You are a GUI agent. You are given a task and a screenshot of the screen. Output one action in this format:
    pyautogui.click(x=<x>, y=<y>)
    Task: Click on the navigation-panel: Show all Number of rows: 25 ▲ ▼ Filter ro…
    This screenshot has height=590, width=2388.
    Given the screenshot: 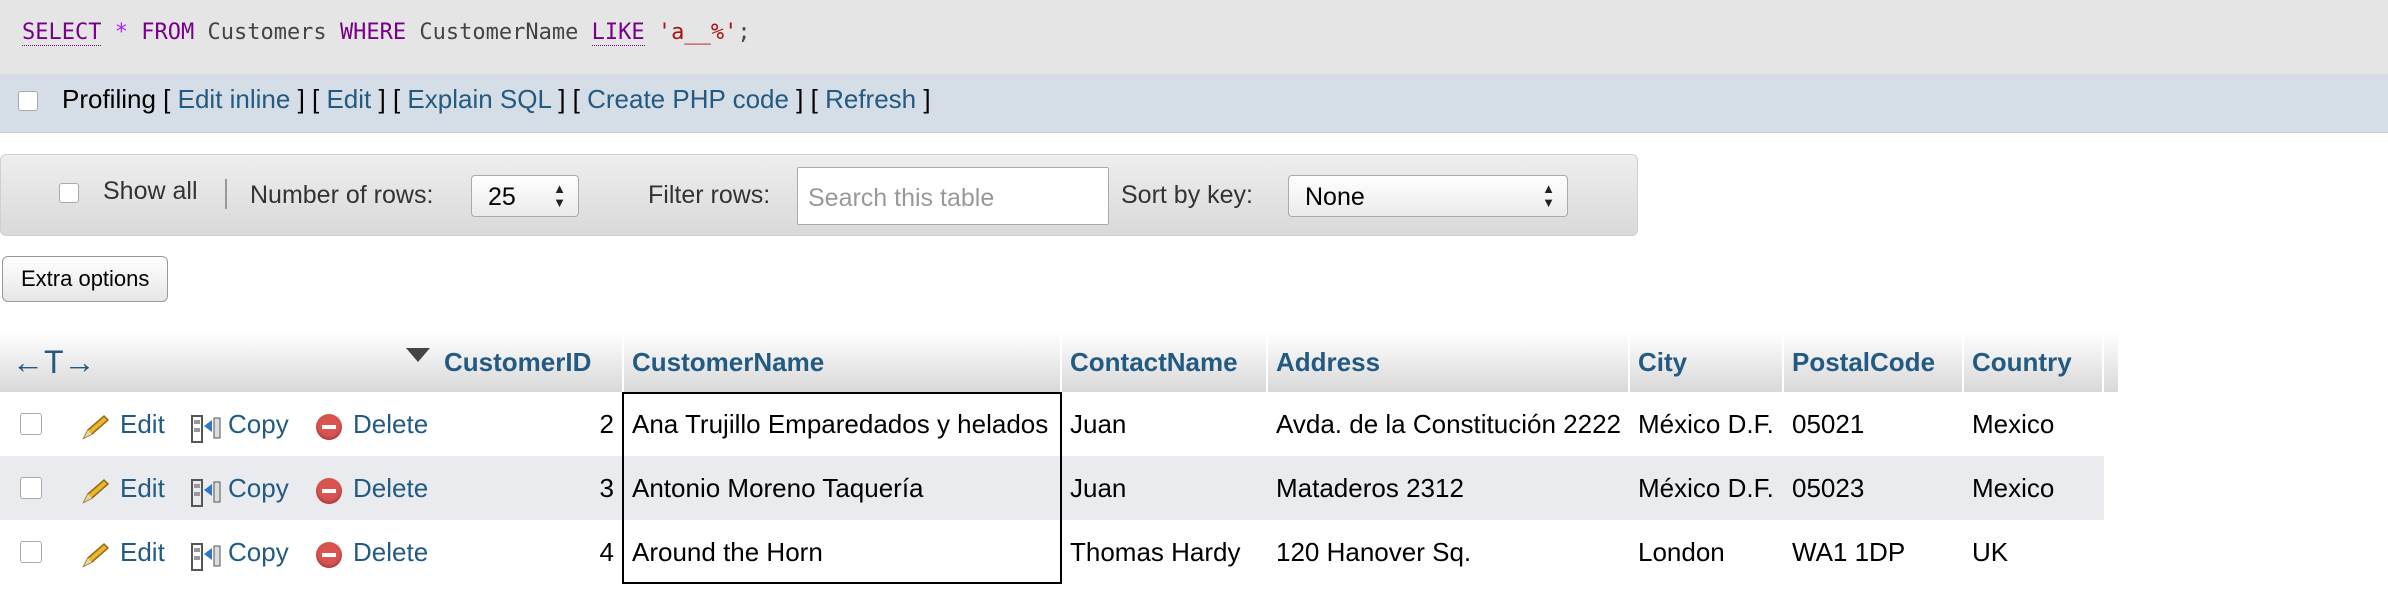 What is the action you would take?
    pyautogui.click(x=819, y=195)
    